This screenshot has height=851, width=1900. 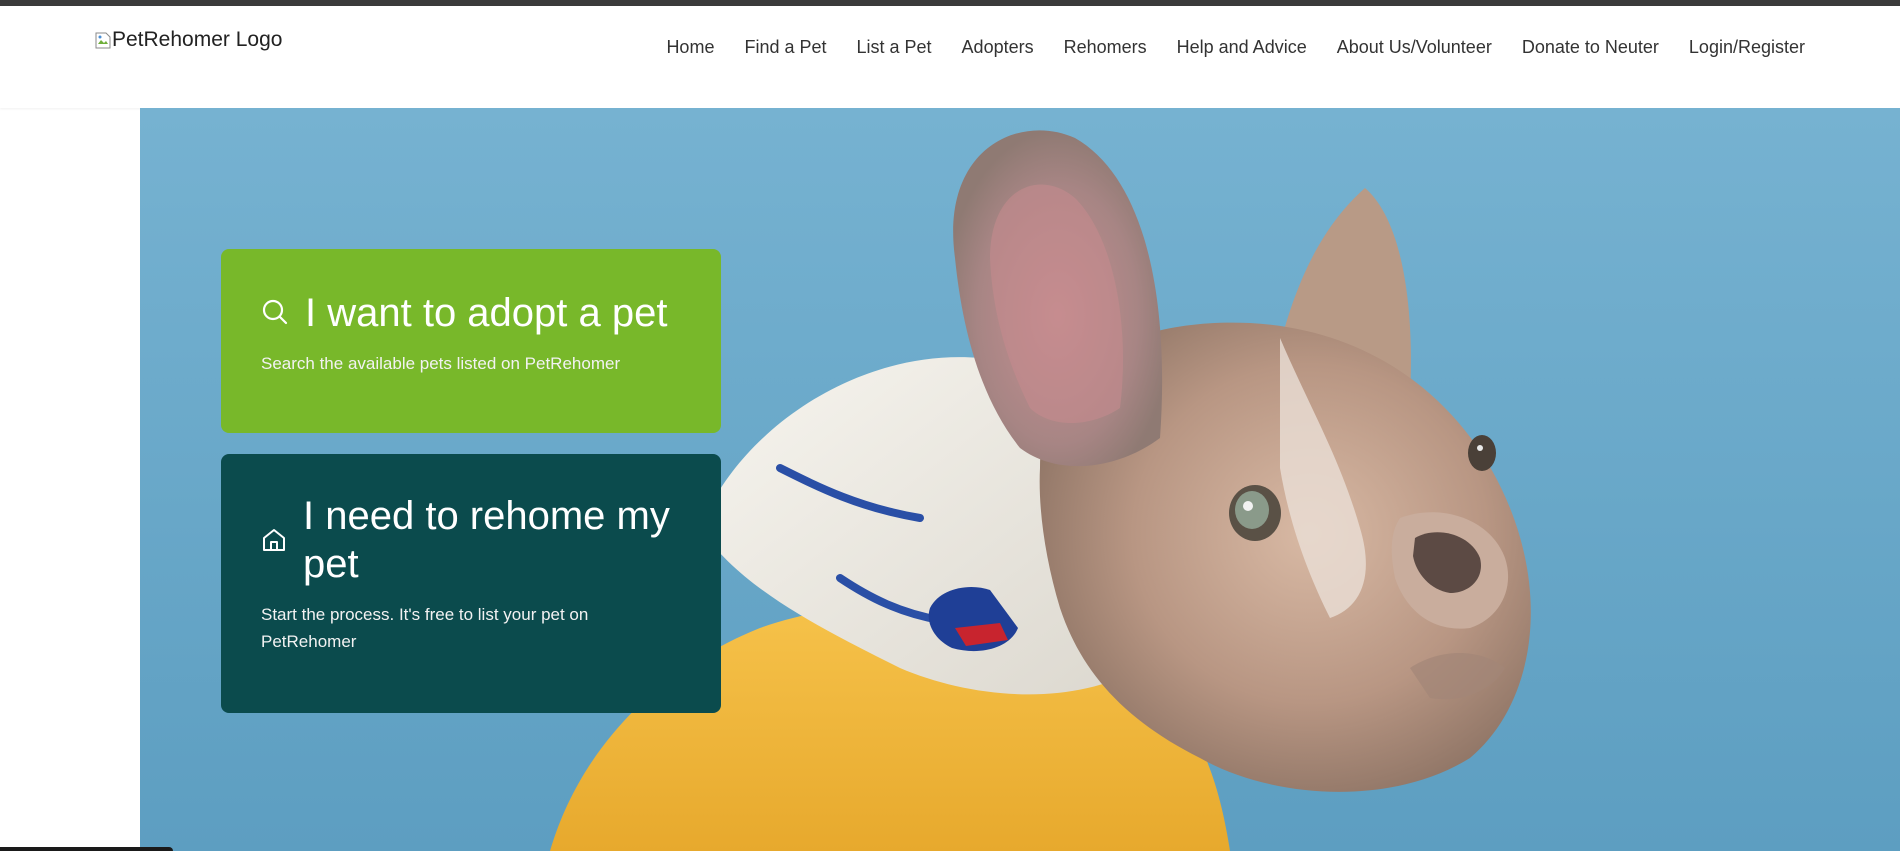 What do you see at coordinates (274, 540) in the screenshot?
I see `home-icon` at bounding box center [274, 540].